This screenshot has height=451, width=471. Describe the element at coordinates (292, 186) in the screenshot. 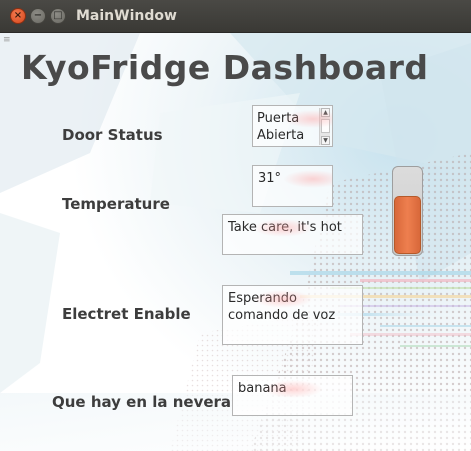

I see `temperature-value-field: 31°` at that location.